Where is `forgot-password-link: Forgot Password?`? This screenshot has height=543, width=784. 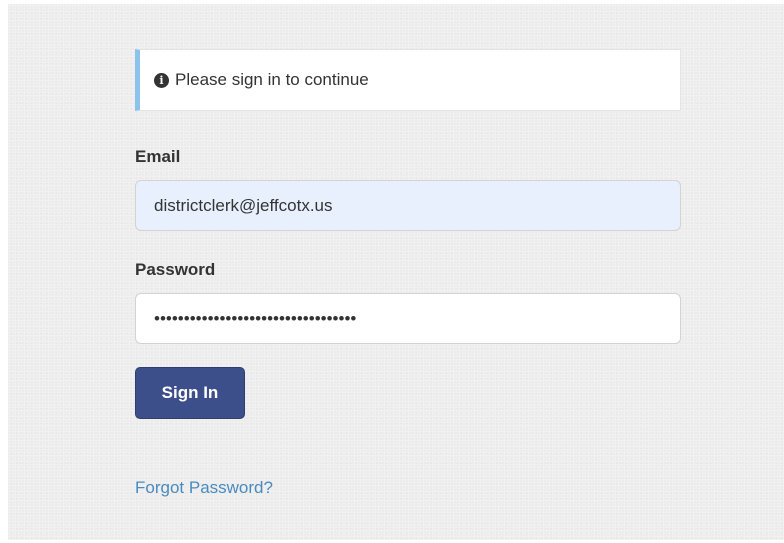 forgot-password-link: Forgot Password? is located at coordinates (204, 488).